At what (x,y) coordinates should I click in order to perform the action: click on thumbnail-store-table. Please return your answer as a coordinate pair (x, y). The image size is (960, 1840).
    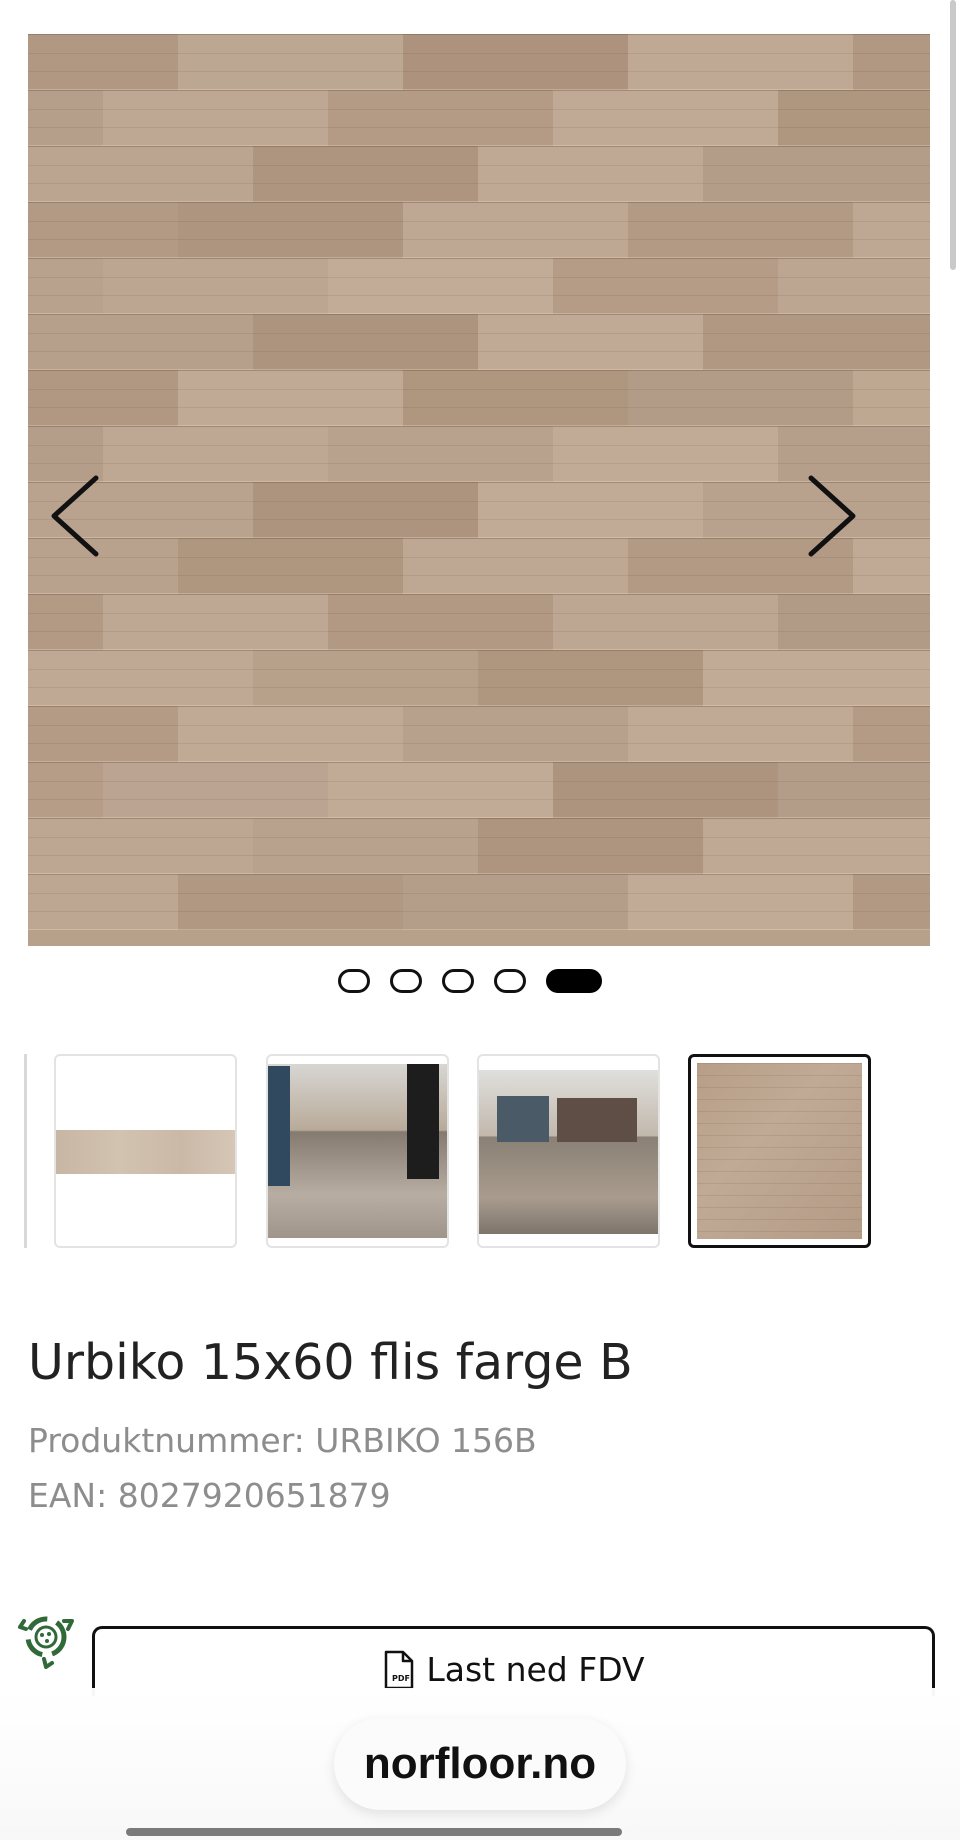
    Looking at the image, I should click on (568, 1151).